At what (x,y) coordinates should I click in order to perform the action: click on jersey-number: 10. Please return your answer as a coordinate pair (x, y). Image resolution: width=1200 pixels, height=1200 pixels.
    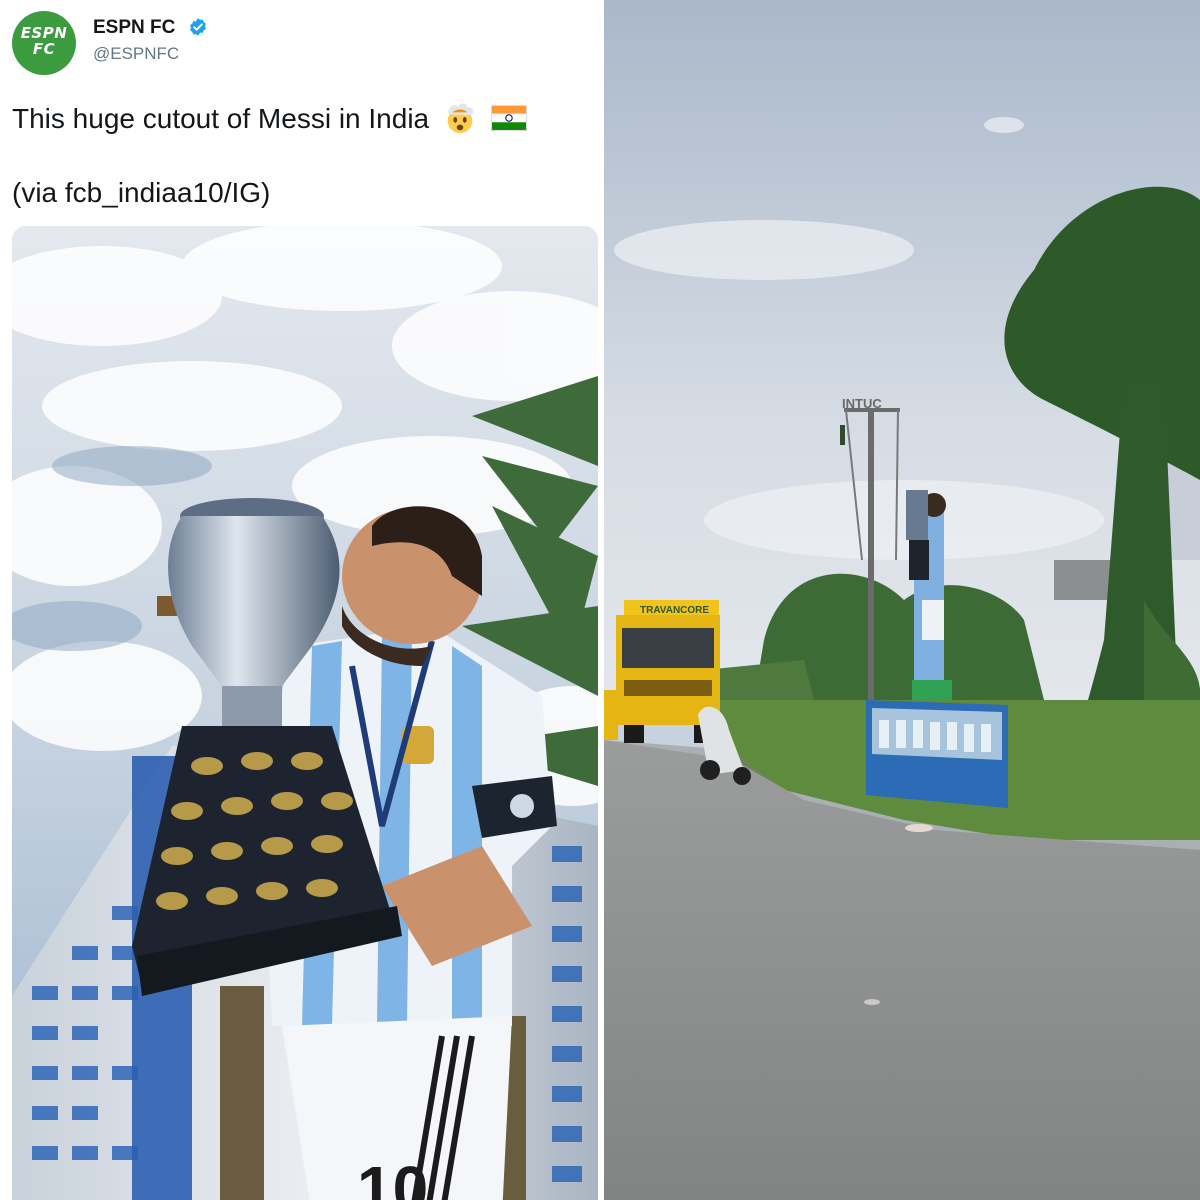
    Looking at the image, I should click on (392, 1176).